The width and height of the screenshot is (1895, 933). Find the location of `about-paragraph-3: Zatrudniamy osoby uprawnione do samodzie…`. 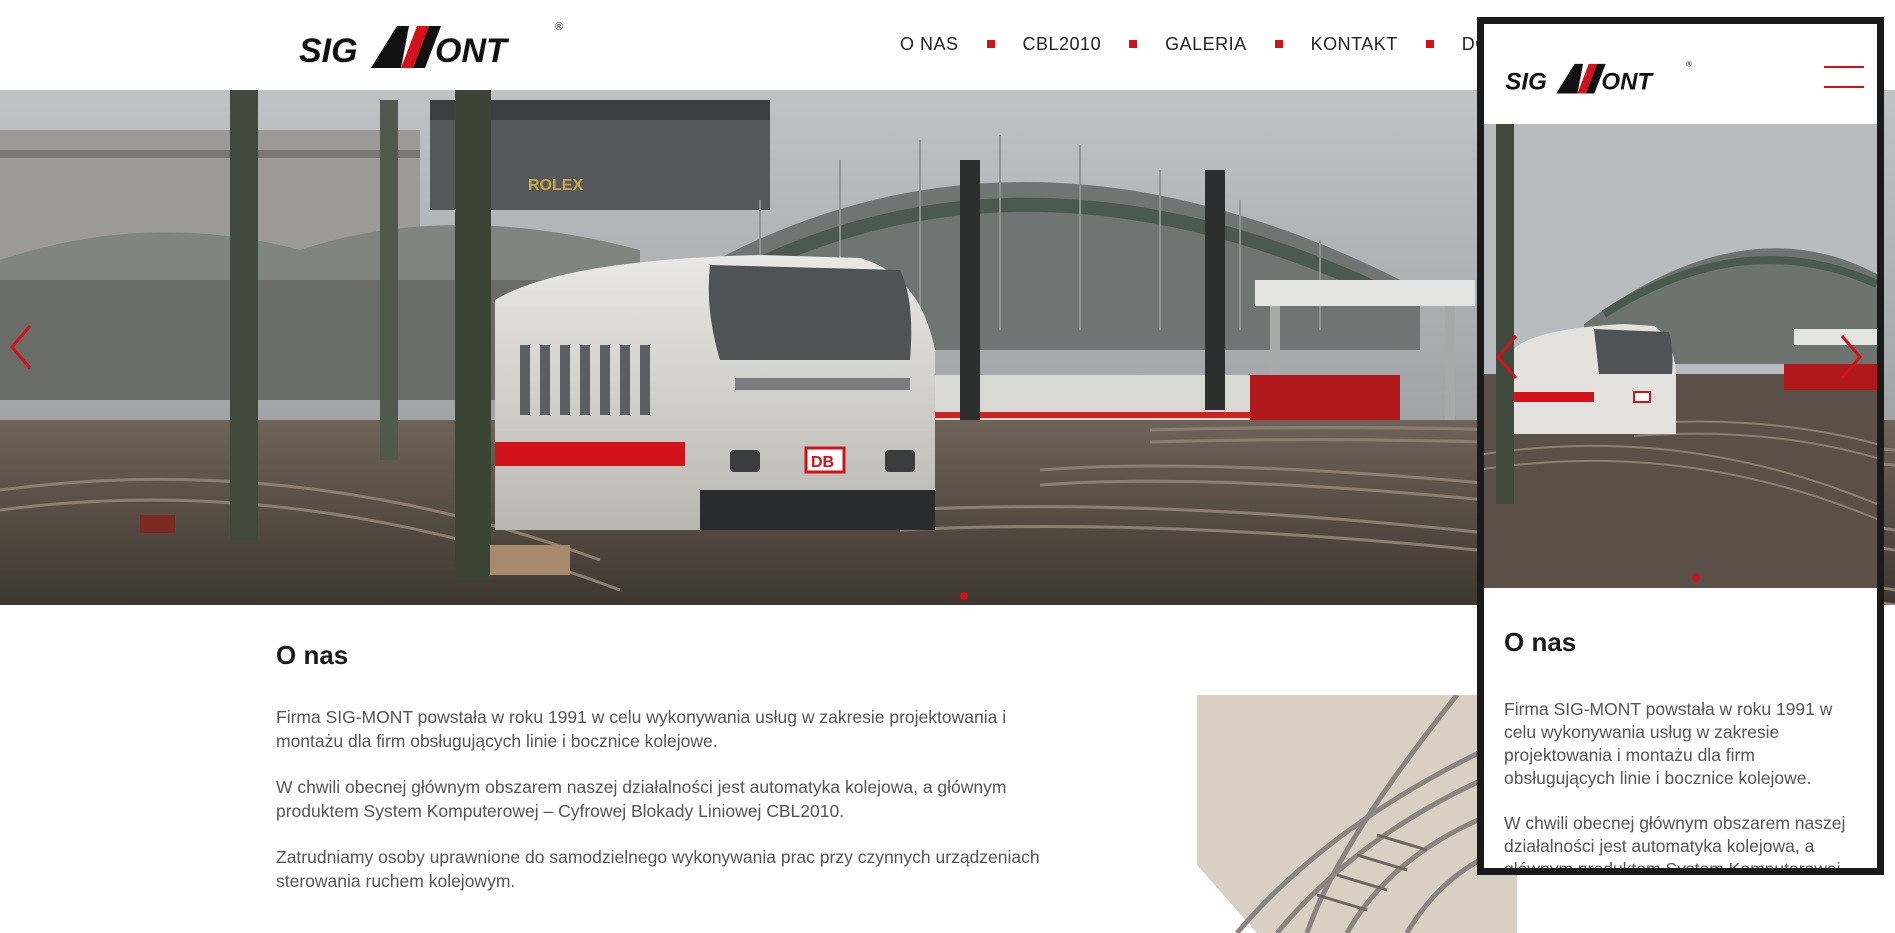

about-paragraph-3: Zatrudniamy osoby uprawnione do samodzie… is located at coordinates (658, 869).